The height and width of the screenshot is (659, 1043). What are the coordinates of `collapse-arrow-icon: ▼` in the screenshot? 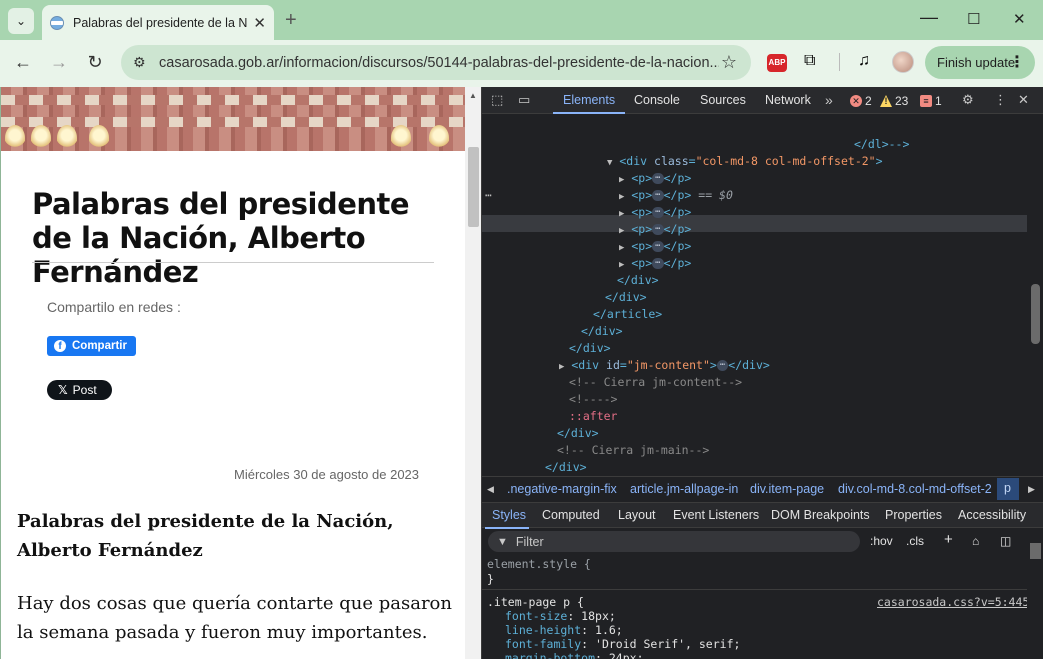 It's located at (609, 163).